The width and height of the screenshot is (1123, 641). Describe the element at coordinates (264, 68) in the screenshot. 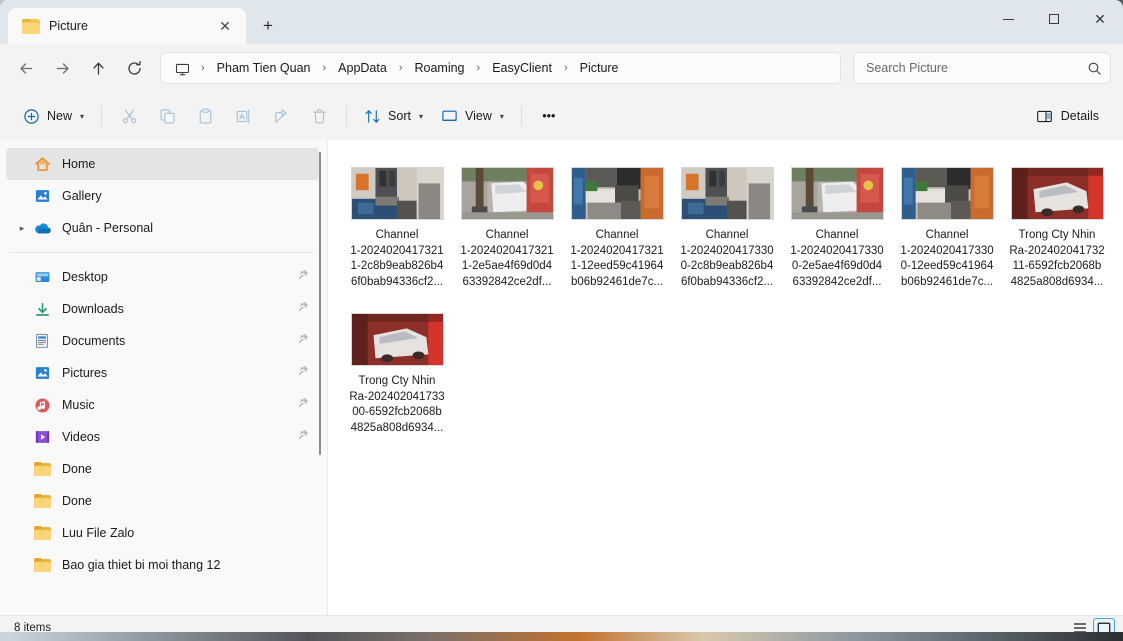

I see `breadcrumb-item-0: Pham Tien Quan` at that location.